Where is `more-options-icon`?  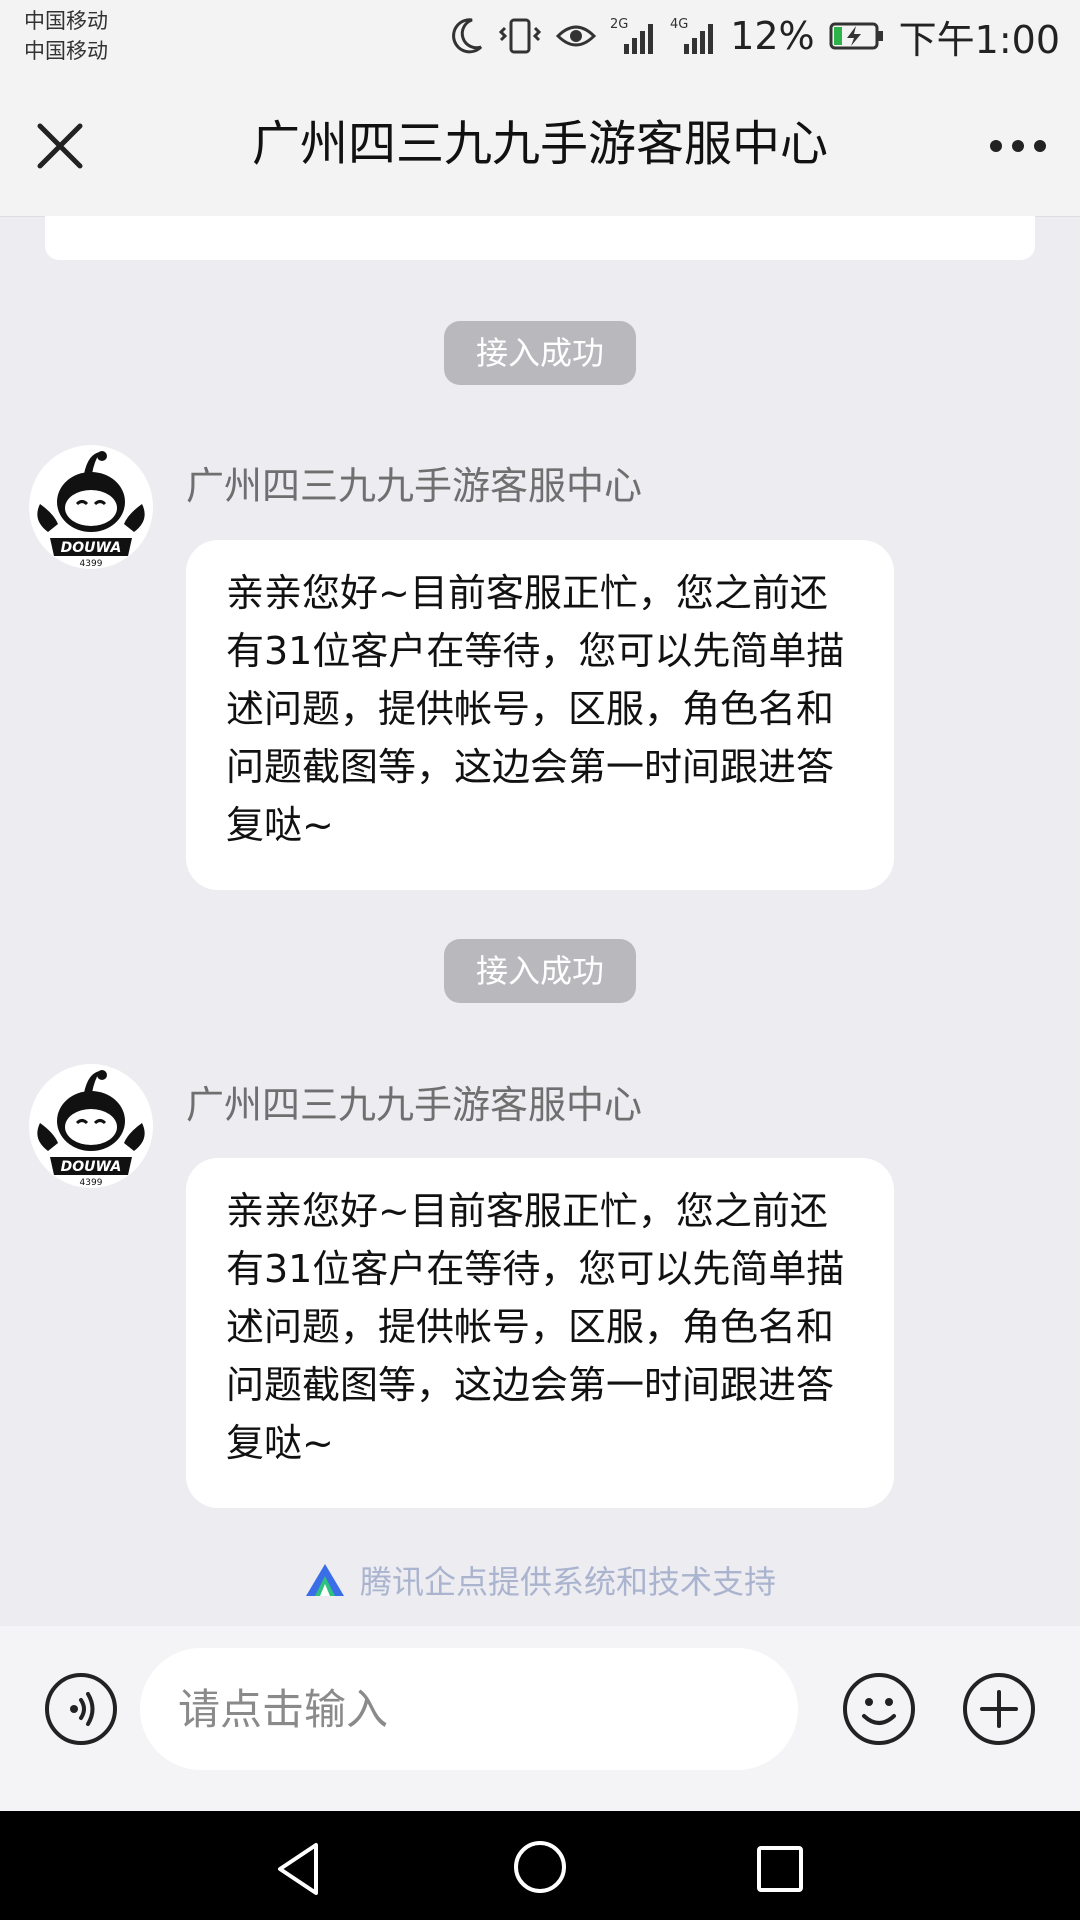 more-options-icon is located at coordinates (1018, 146).